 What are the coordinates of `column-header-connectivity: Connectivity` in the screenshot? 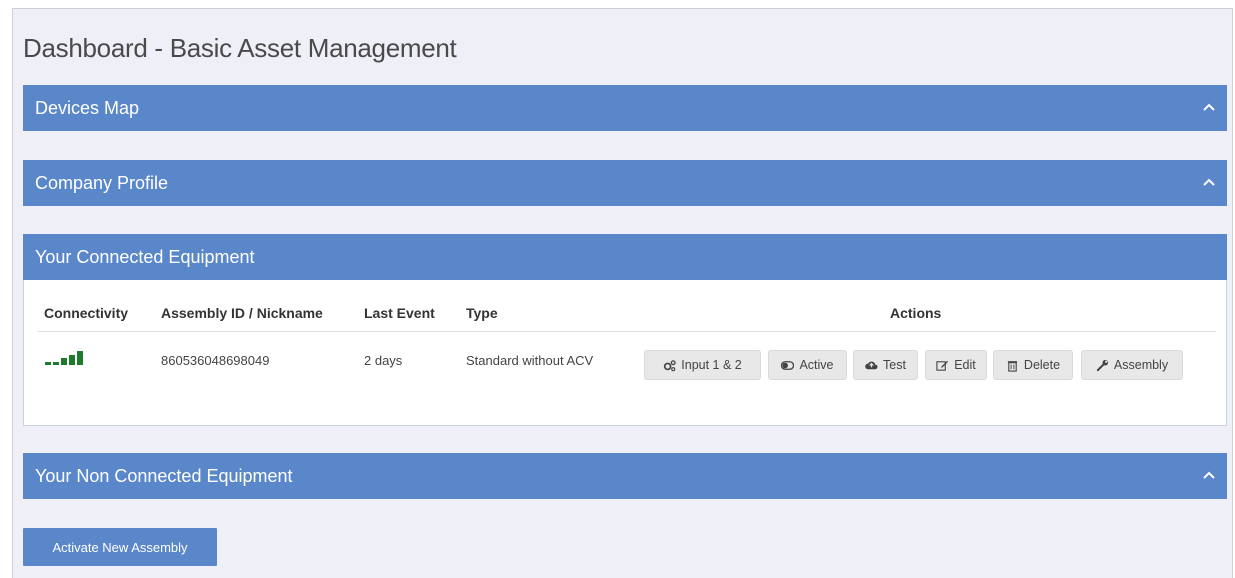 It's located at (86, 313).